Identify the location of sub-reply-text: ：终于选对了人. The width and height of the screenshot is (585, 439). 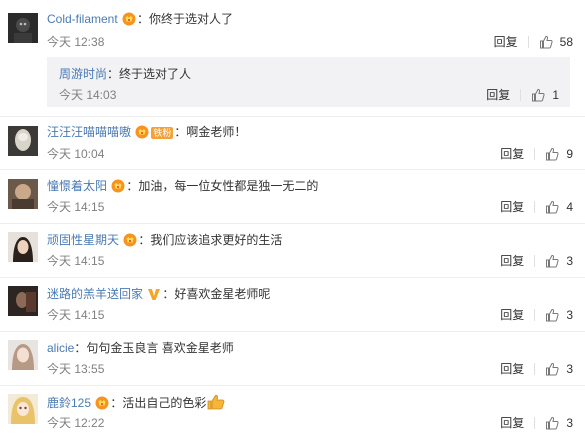
(149, 74).